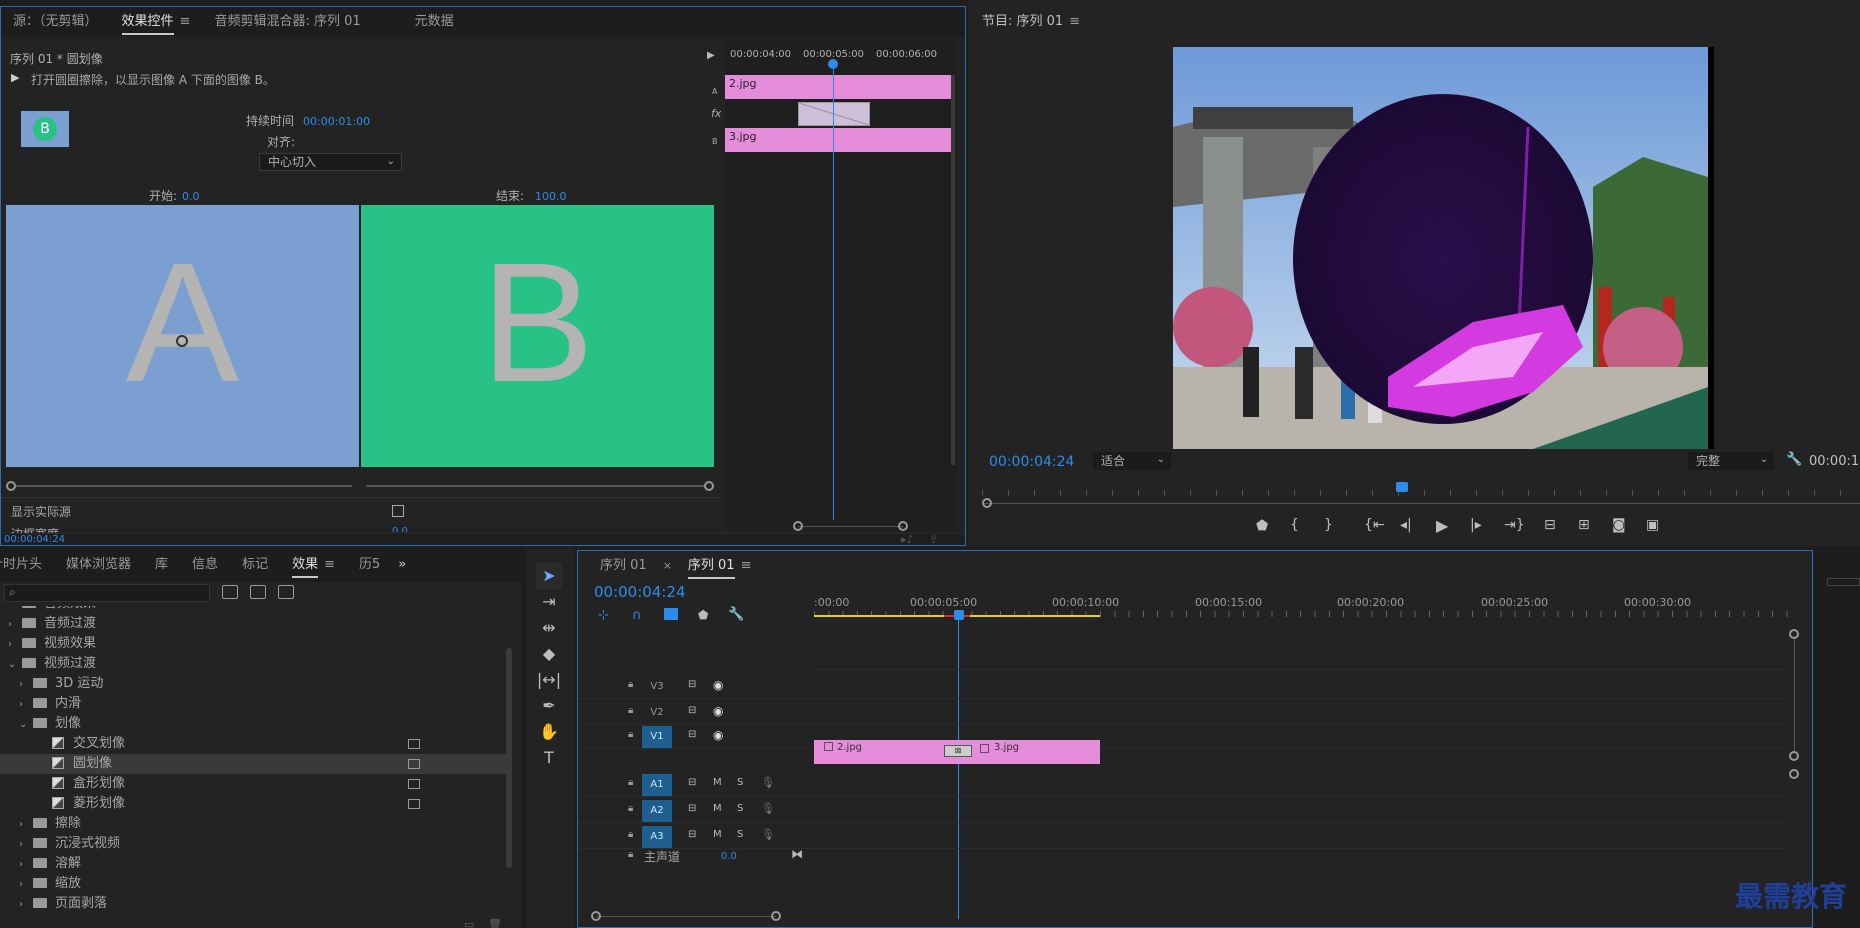 This screenshot has height=928, width=1860. Describe the element at coordinates (711, 55) in the screenshot. I see `collapse-arrow-icon: ▶` at that location.